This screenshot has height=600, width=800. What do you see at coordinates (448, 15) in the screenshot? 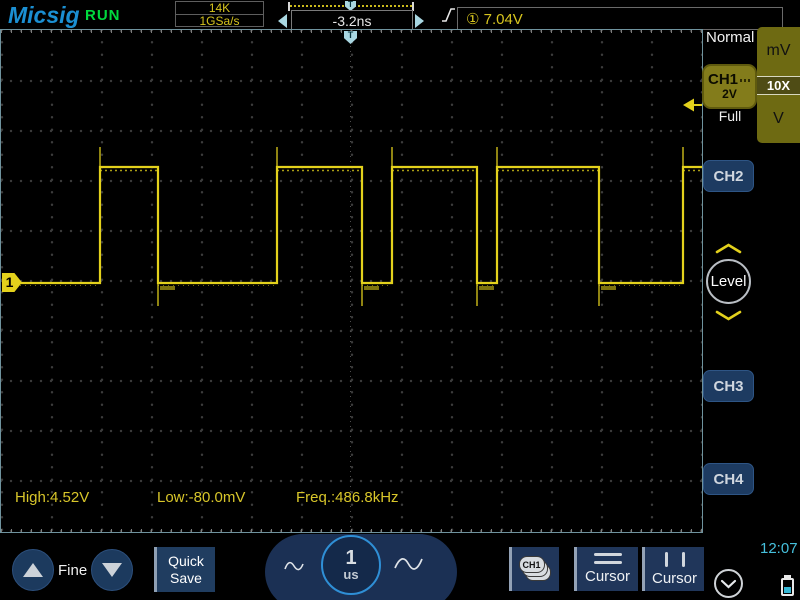
I see `trigger-slope-icon` at bounding box center [448, 15].